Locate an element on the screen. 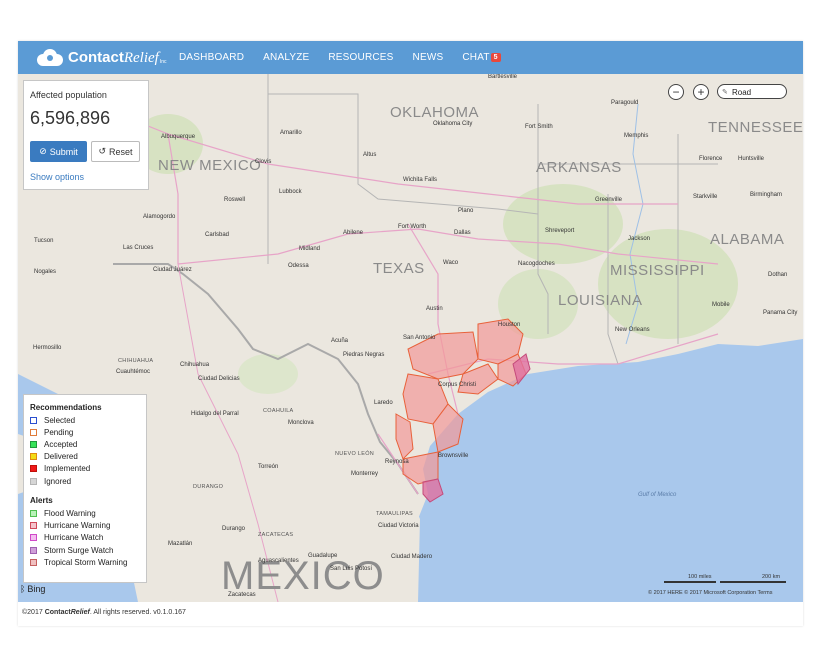 This screenshot has width=820, height=666. city-label: Midland is located at coordinates (310, 249).